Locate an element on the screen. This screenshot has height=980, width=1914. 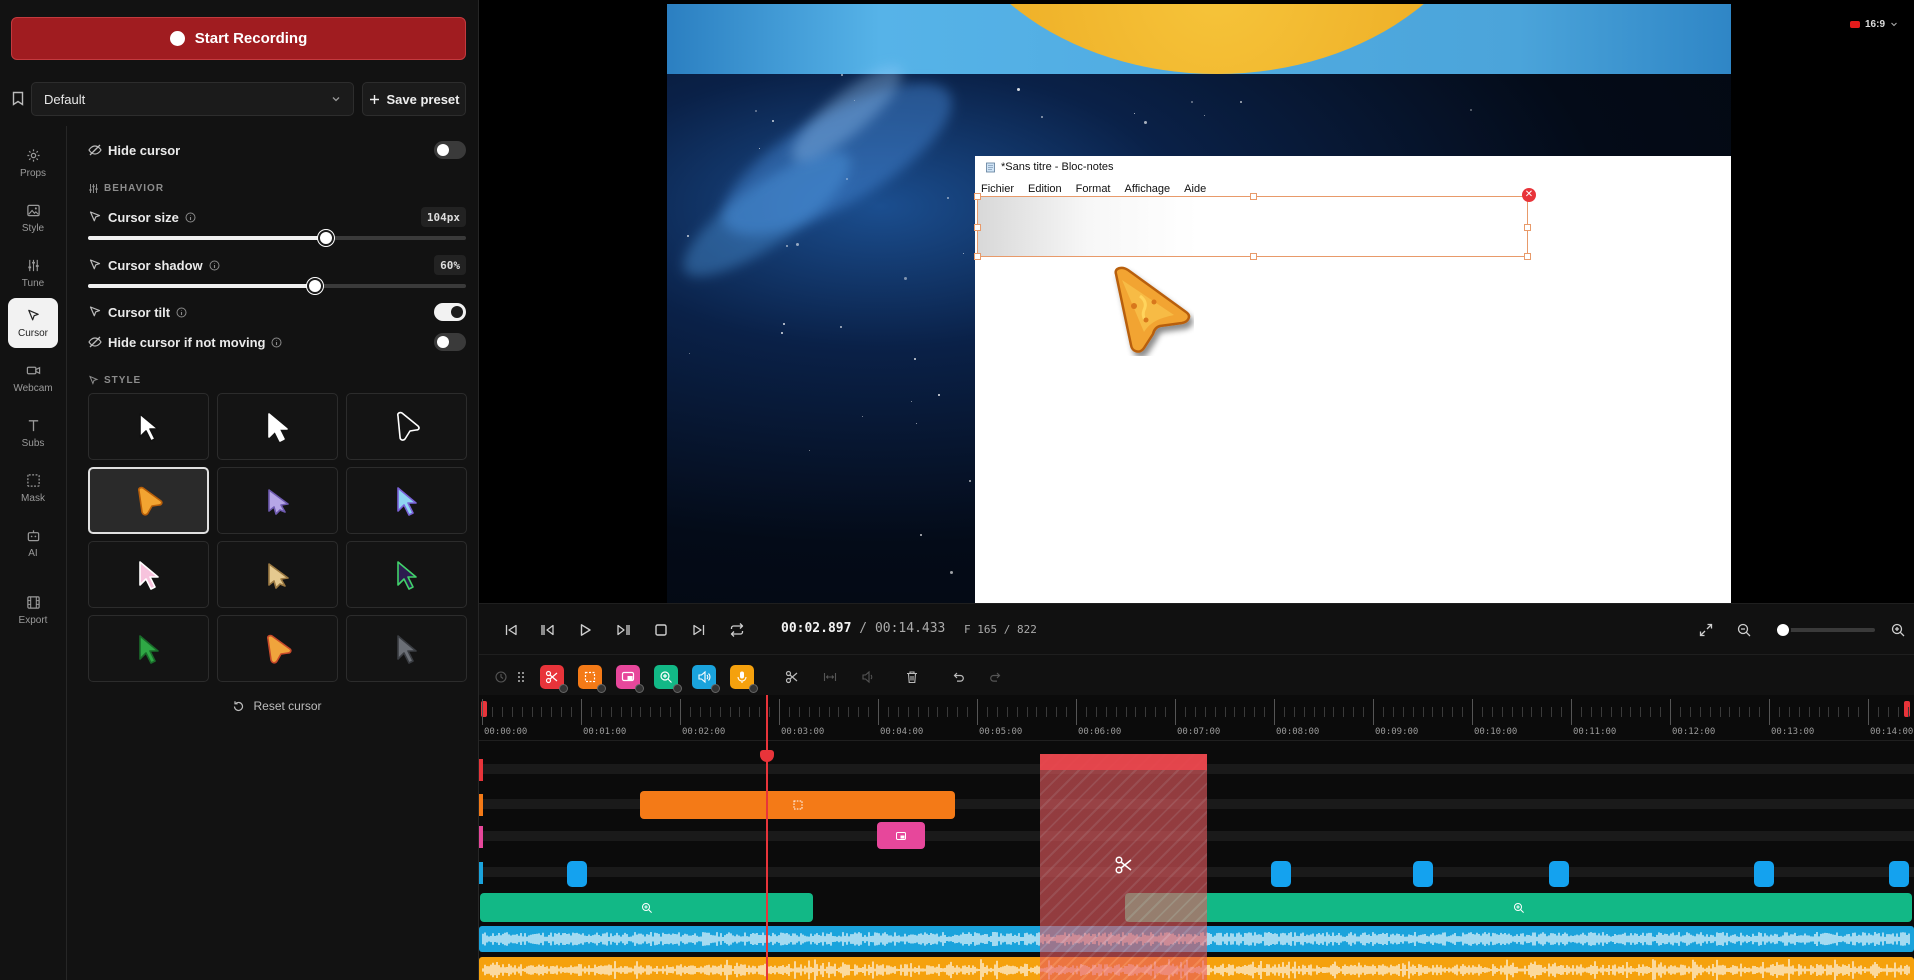
cut-region is located at coordinates (1123, 867).